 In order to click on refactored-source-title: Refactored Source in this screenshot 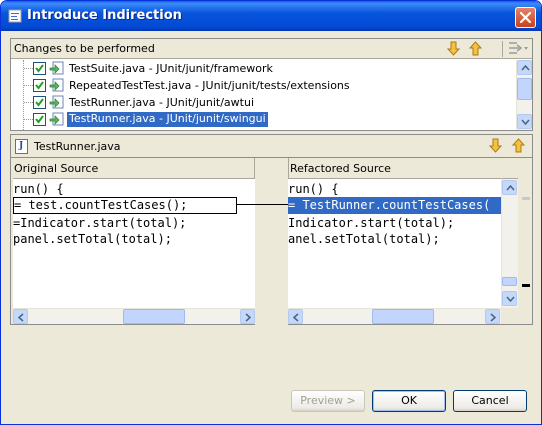, I will do `click(340, 168)`.